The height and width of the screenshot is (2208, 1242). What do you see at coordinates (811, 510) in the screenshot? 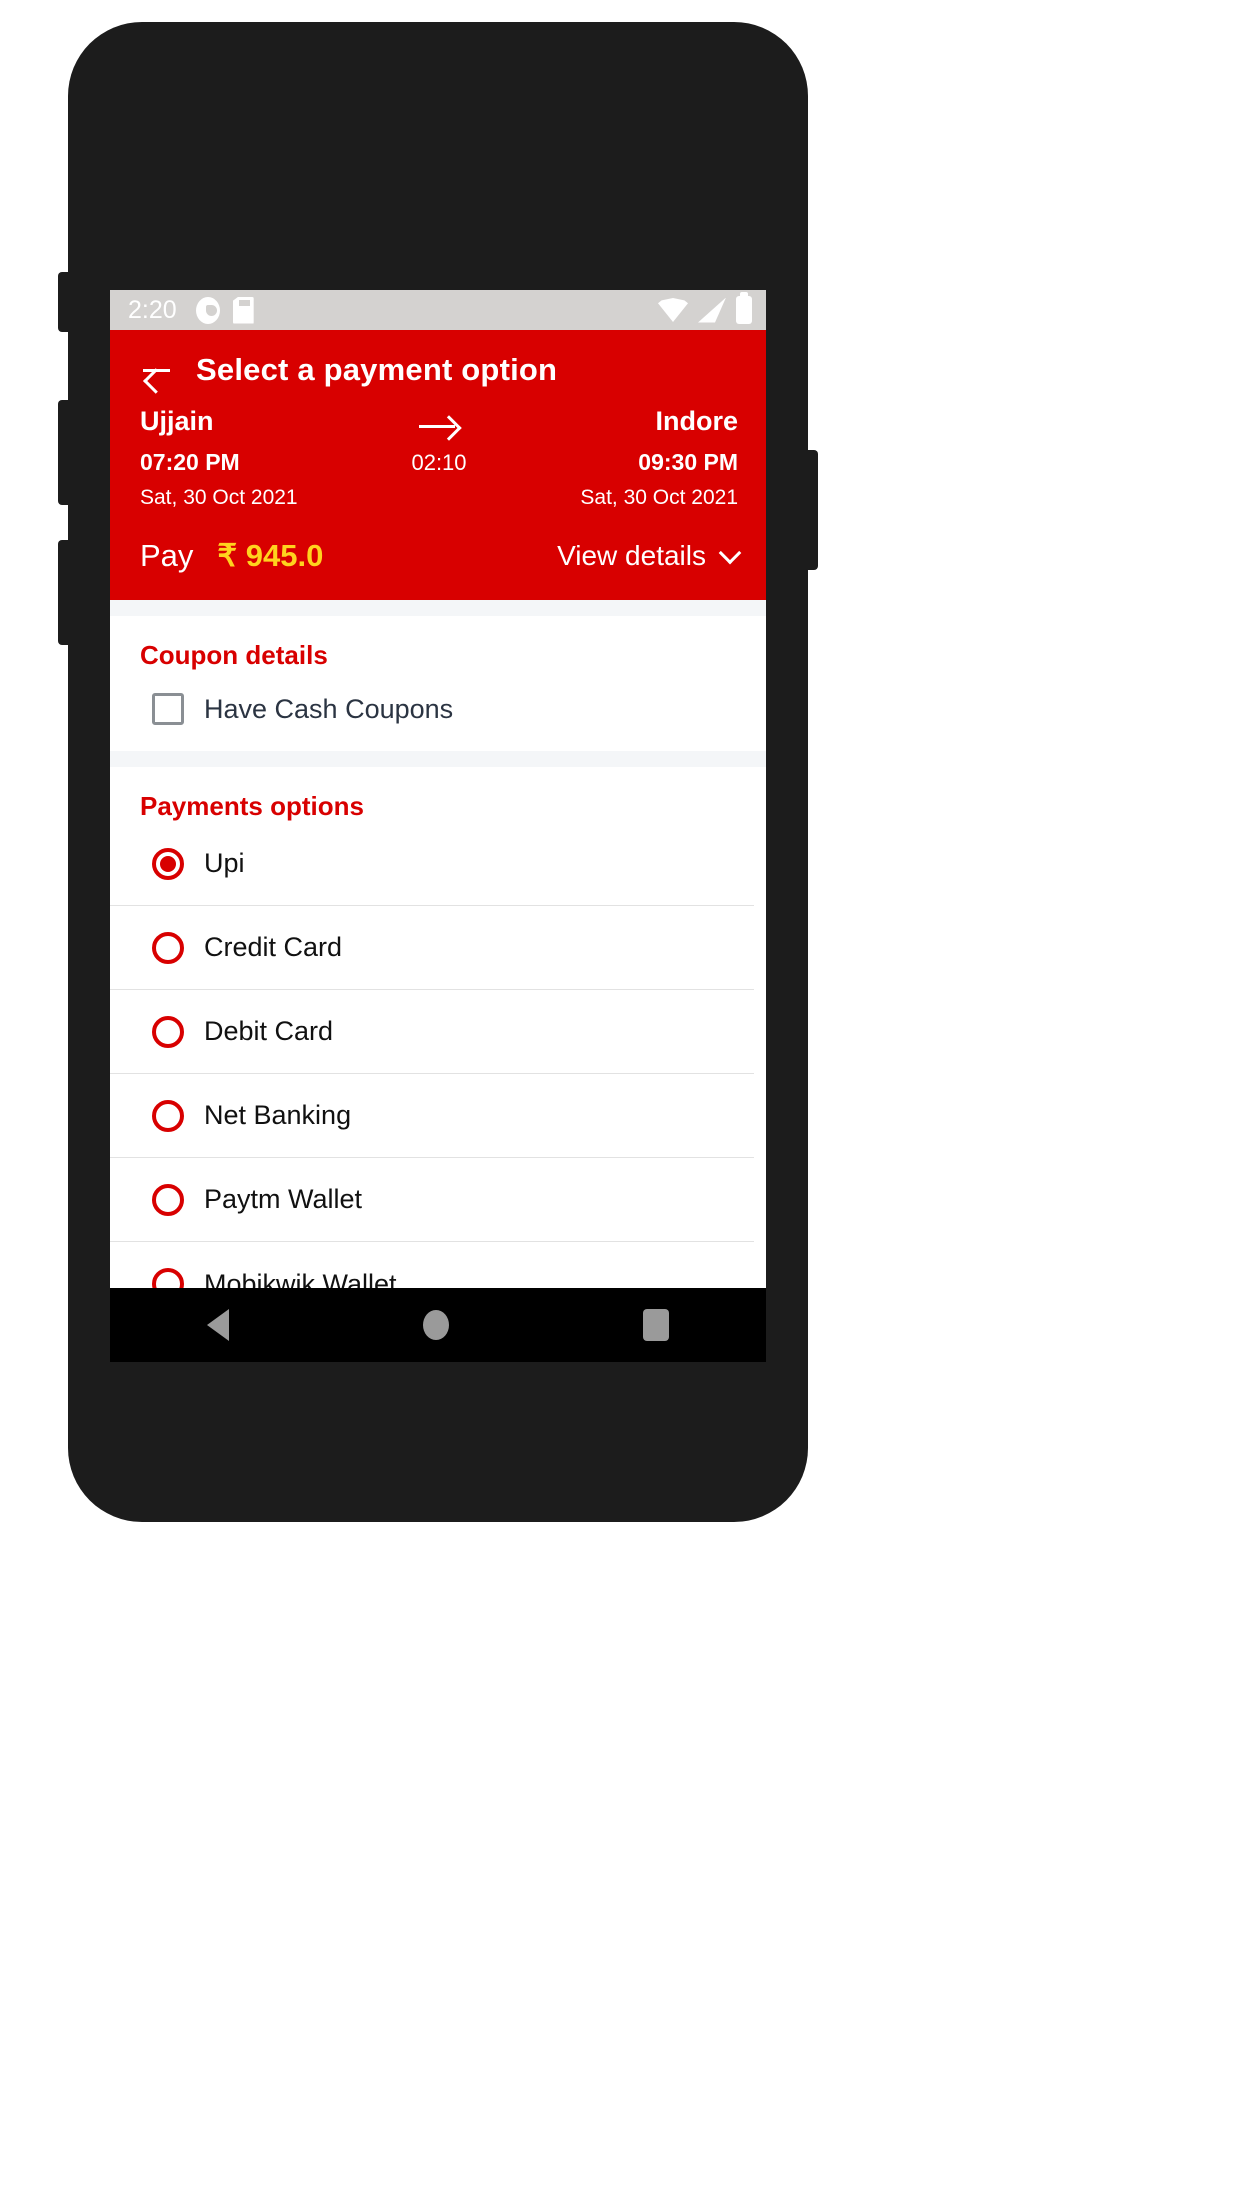
I see `power-button` at bounding box center [811, 510].